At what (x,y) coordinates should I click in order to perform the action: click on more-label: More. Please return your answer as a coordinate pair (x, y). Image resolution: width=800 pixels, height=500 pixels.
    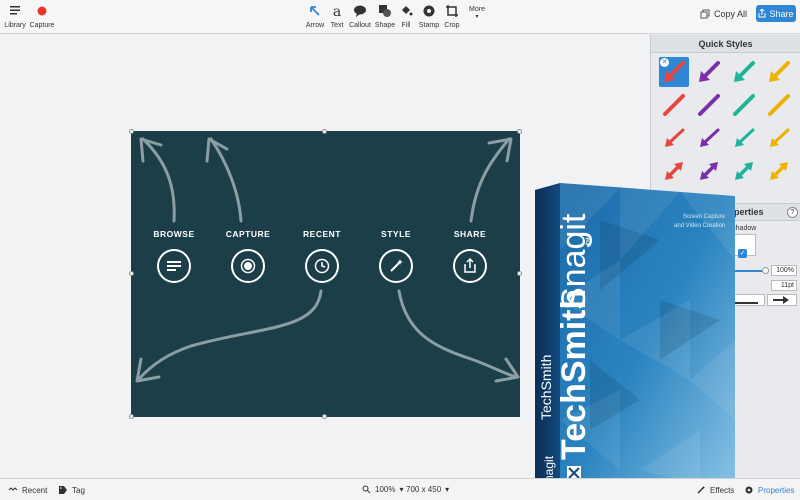
    Looking at the image, I should click on (477, 9).